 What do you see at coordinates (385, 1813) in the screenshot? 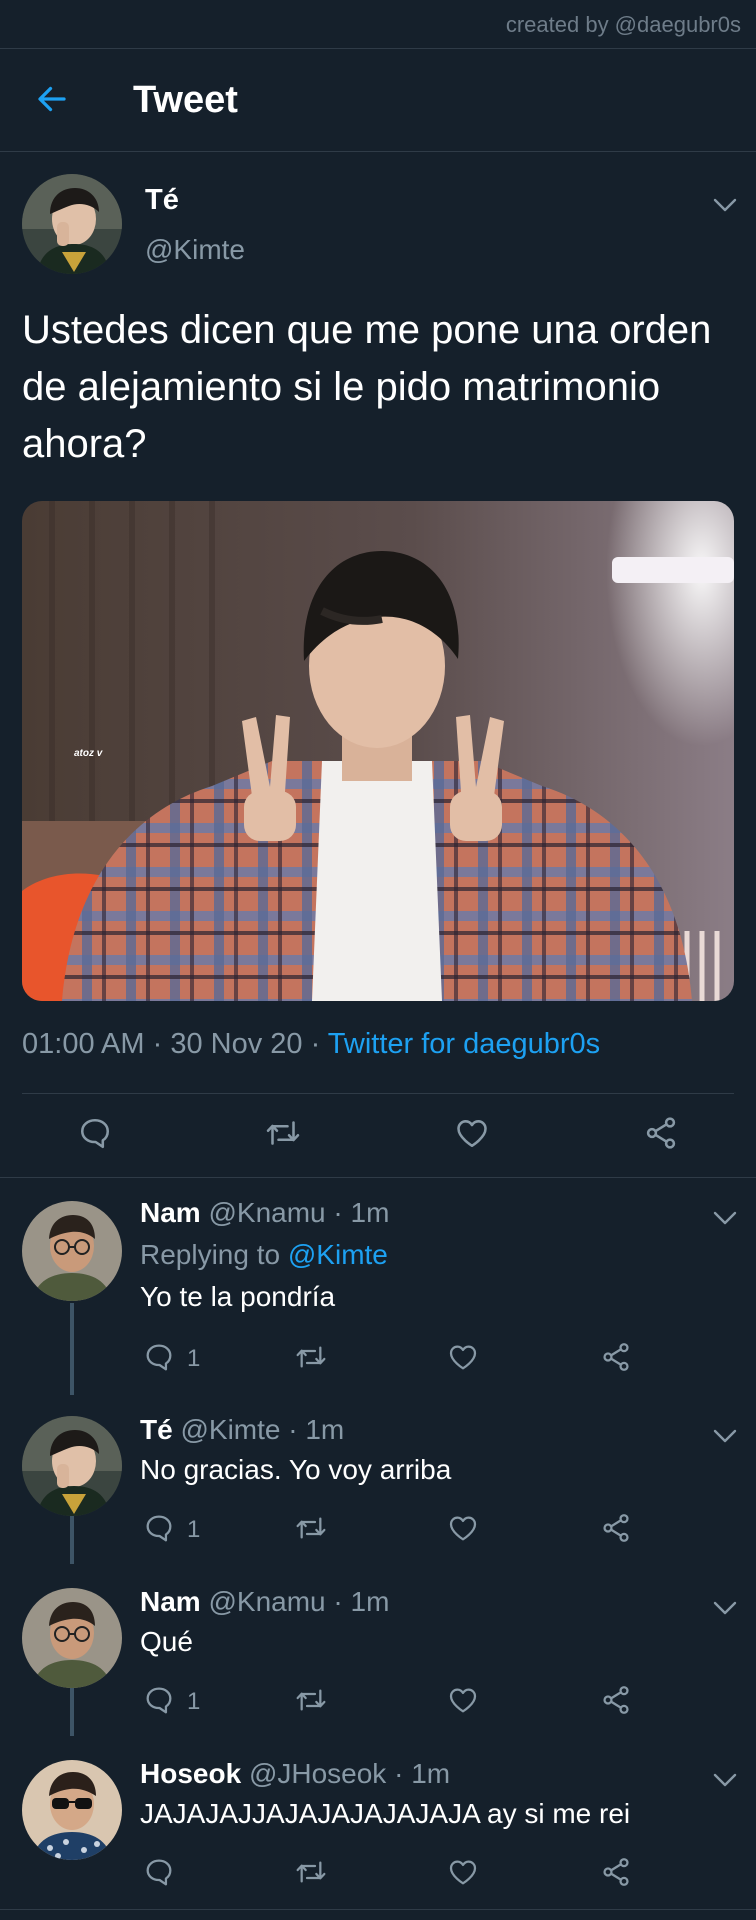
I see `reply-text: JAJAJAJJAJAJAJAJAJAJA ay si me rei` at bounding box center [385, 1813].